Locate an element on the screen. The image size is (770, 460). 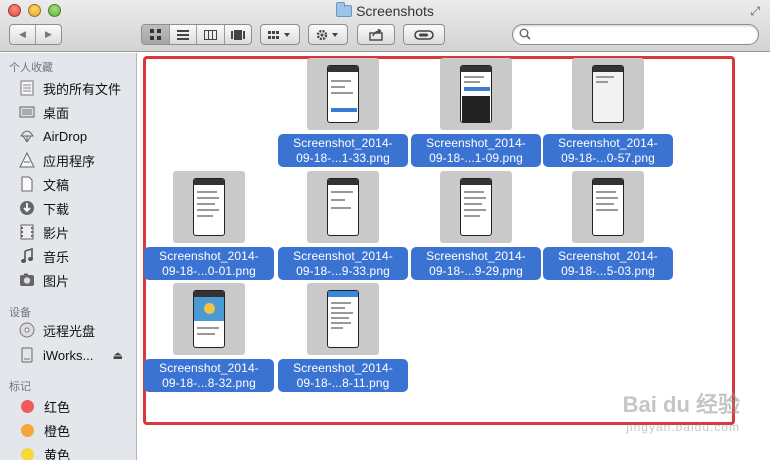
desktop-icon is located at coordinates (27, 112).